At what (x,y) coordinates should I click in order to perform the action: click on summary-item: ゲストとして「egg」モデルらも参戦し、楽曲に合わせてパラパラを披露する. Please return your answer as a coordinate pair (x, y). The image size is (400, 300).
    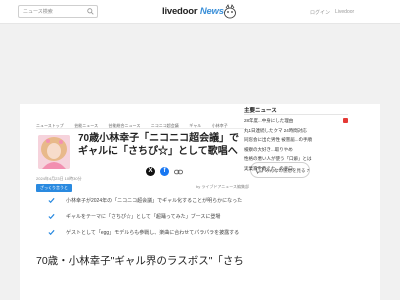
    Looking at the image, I should click on (153, 237).